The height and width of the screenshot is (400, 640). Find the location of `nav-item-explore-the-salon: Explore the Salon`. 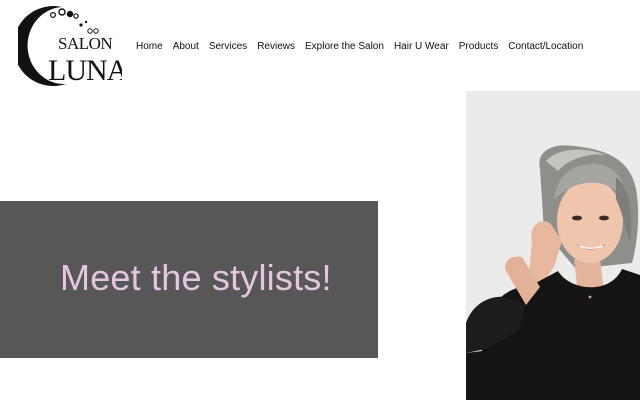

nav-item-explore-the-salon: Explore the Salon is located at coordinates (344, 47).